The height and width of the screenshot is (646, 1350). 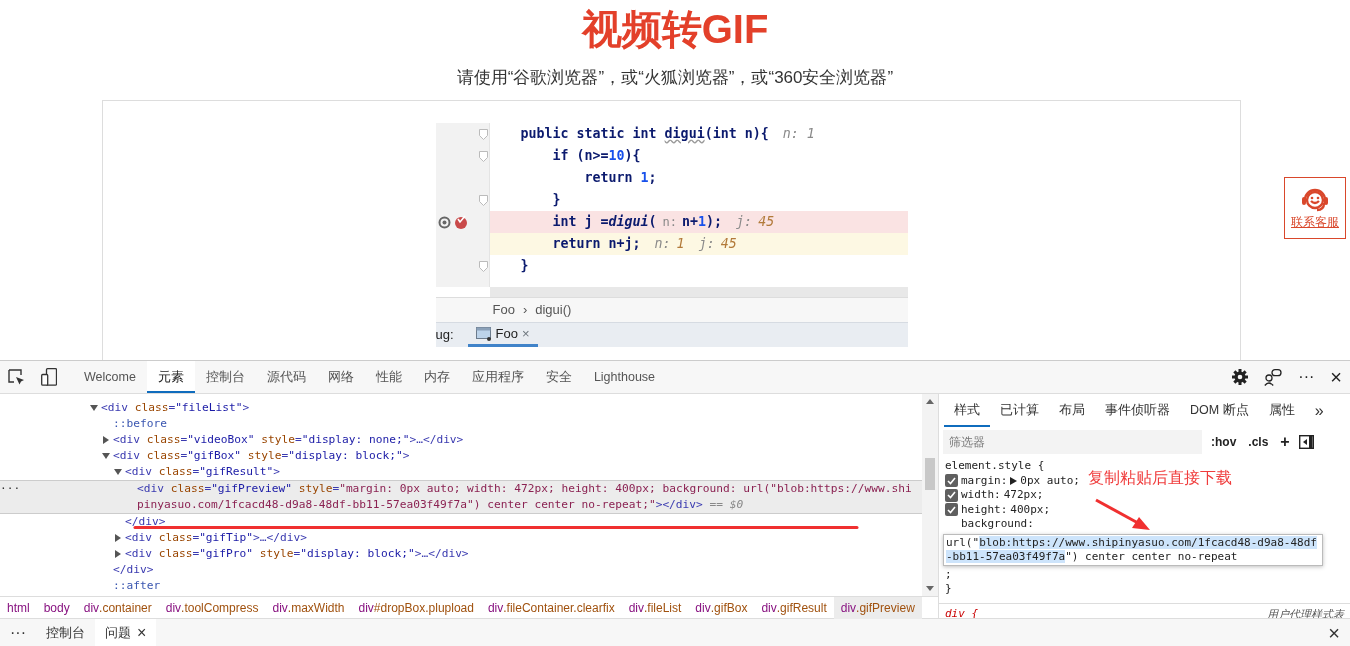 What do you see at coordinates (523, 554) in the screenshot?
I see `dom-node: <div class="gifPro" style="display: block;">…</div>` at bounding box center [523, 554].